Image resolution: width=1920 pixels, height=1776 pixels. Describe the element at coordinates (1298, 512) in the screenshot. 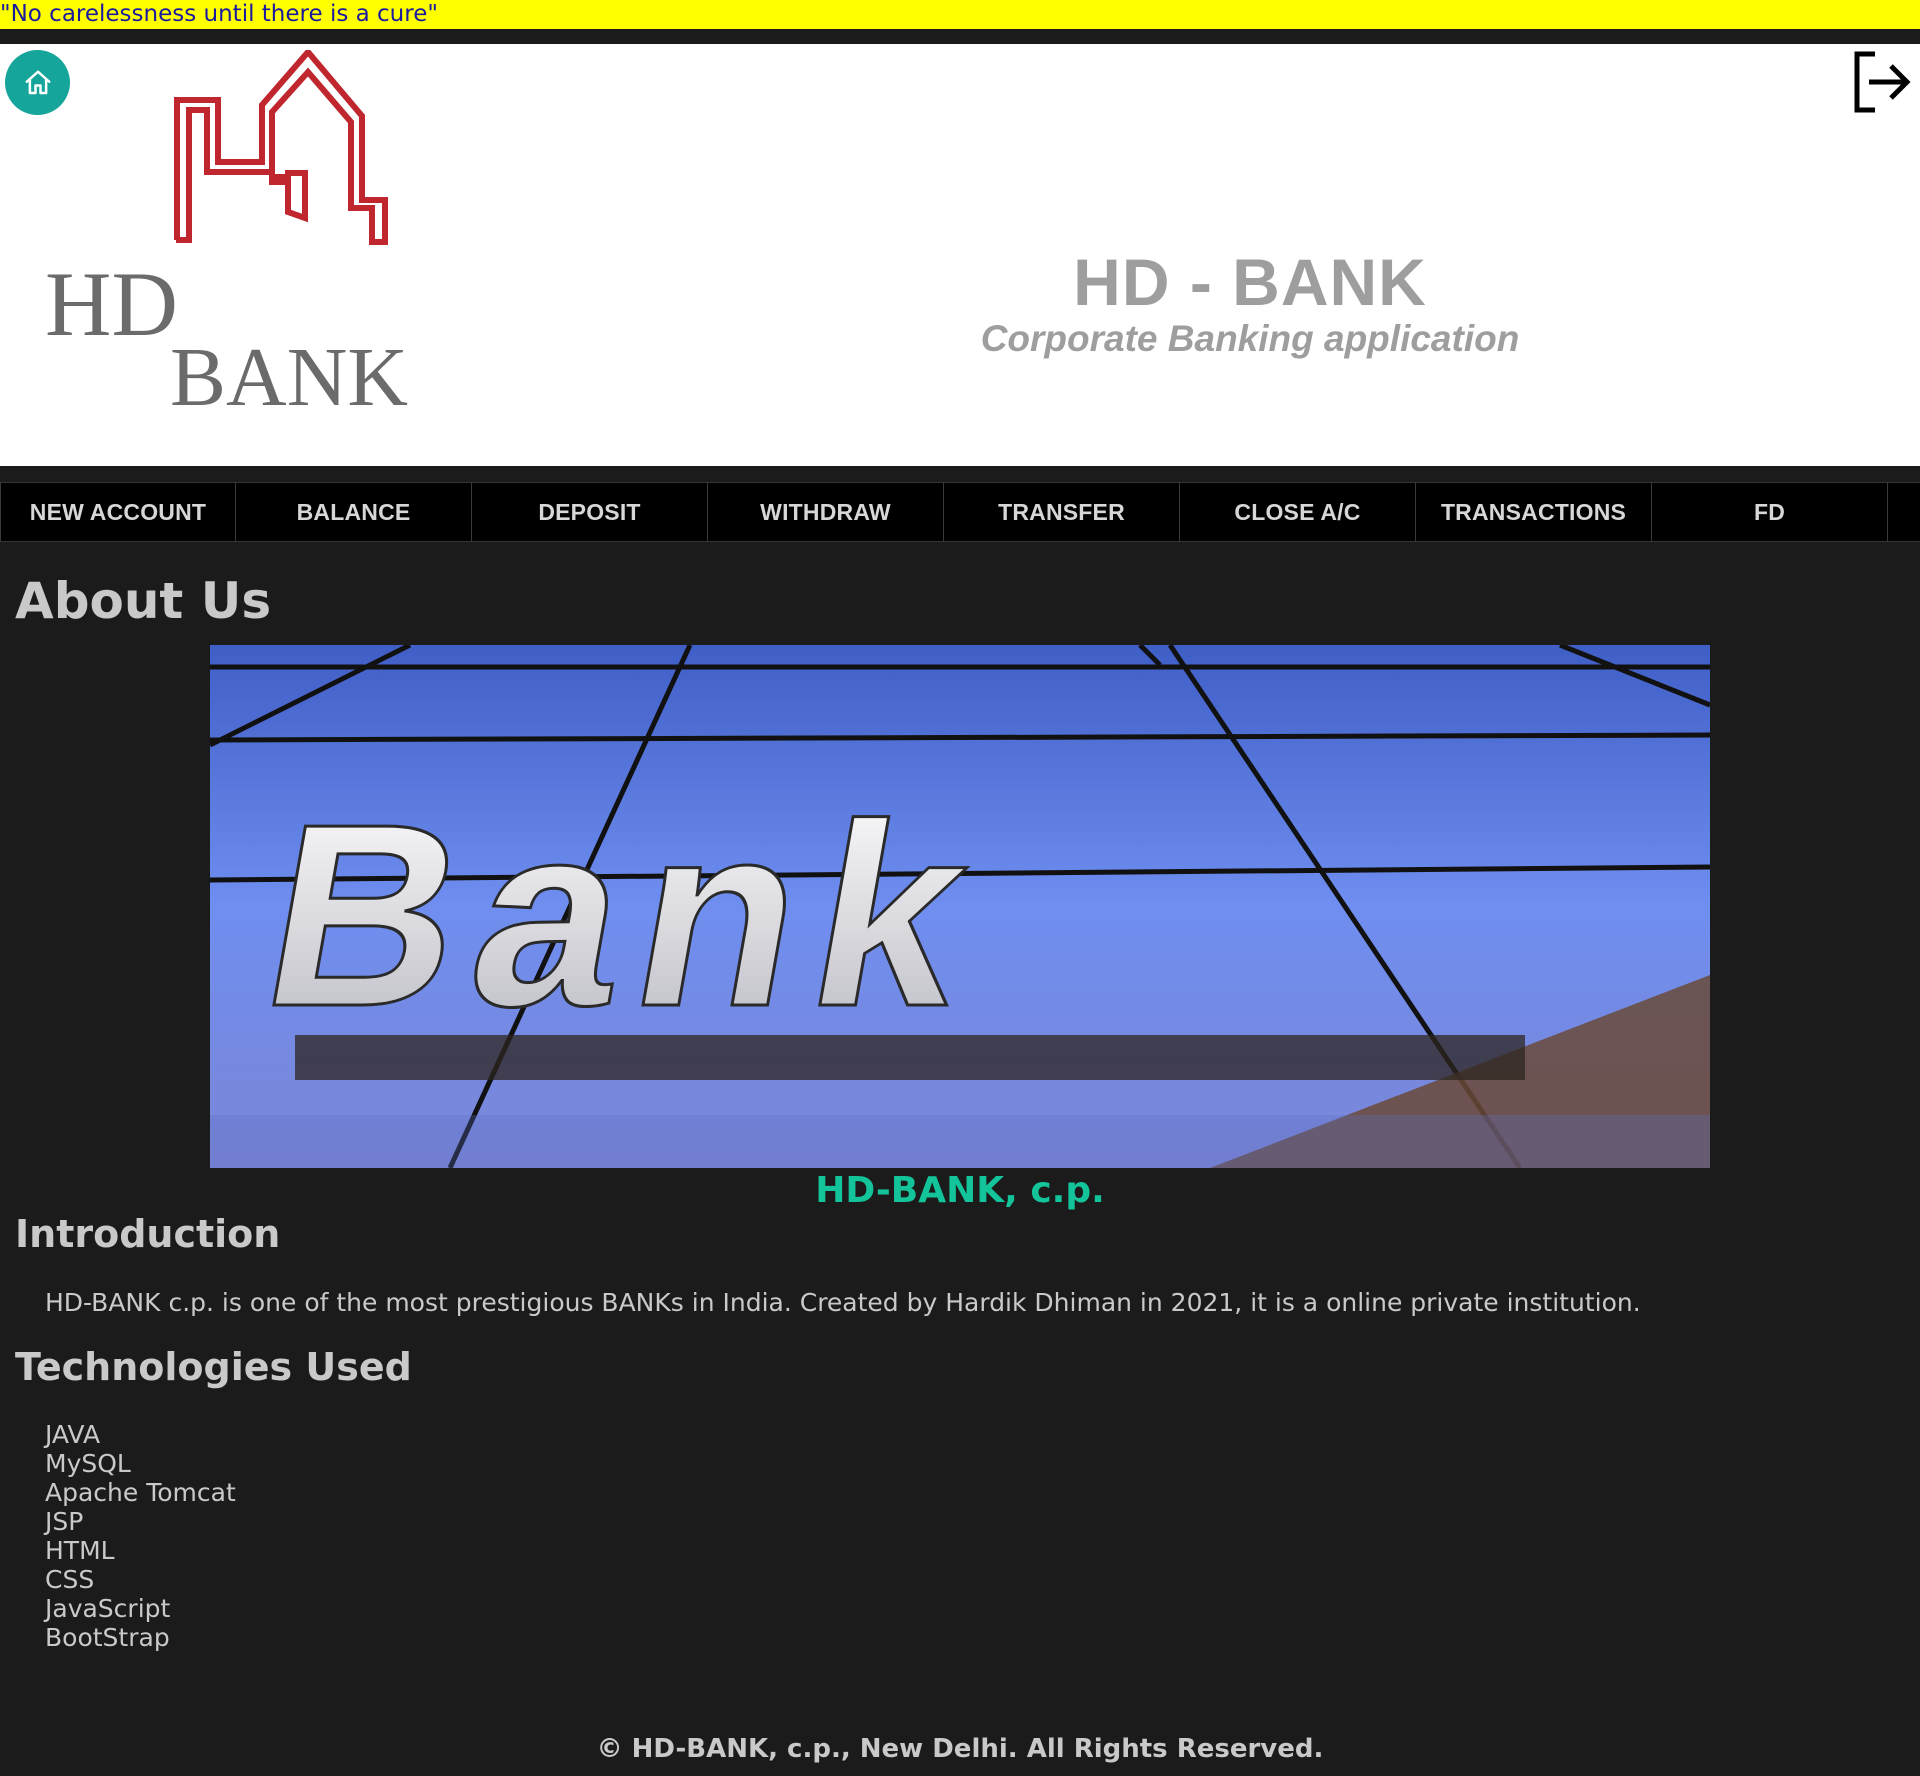

I see `nav-close-account: CLOSE A/C` at that location.